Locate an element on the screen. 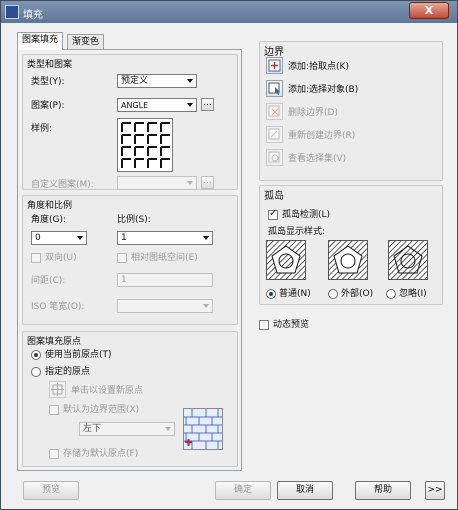 The image size is (458, 510). origin-position-dropdown: 左下 is located at coordinates (127, 429).